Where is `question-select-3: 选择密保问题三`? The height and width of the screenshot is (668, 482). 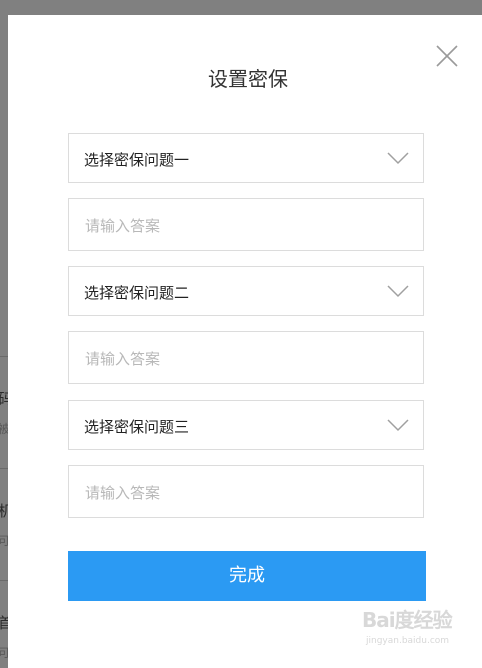
question-select-3: 选择密保问题三 is located at coordinates (246, 425).